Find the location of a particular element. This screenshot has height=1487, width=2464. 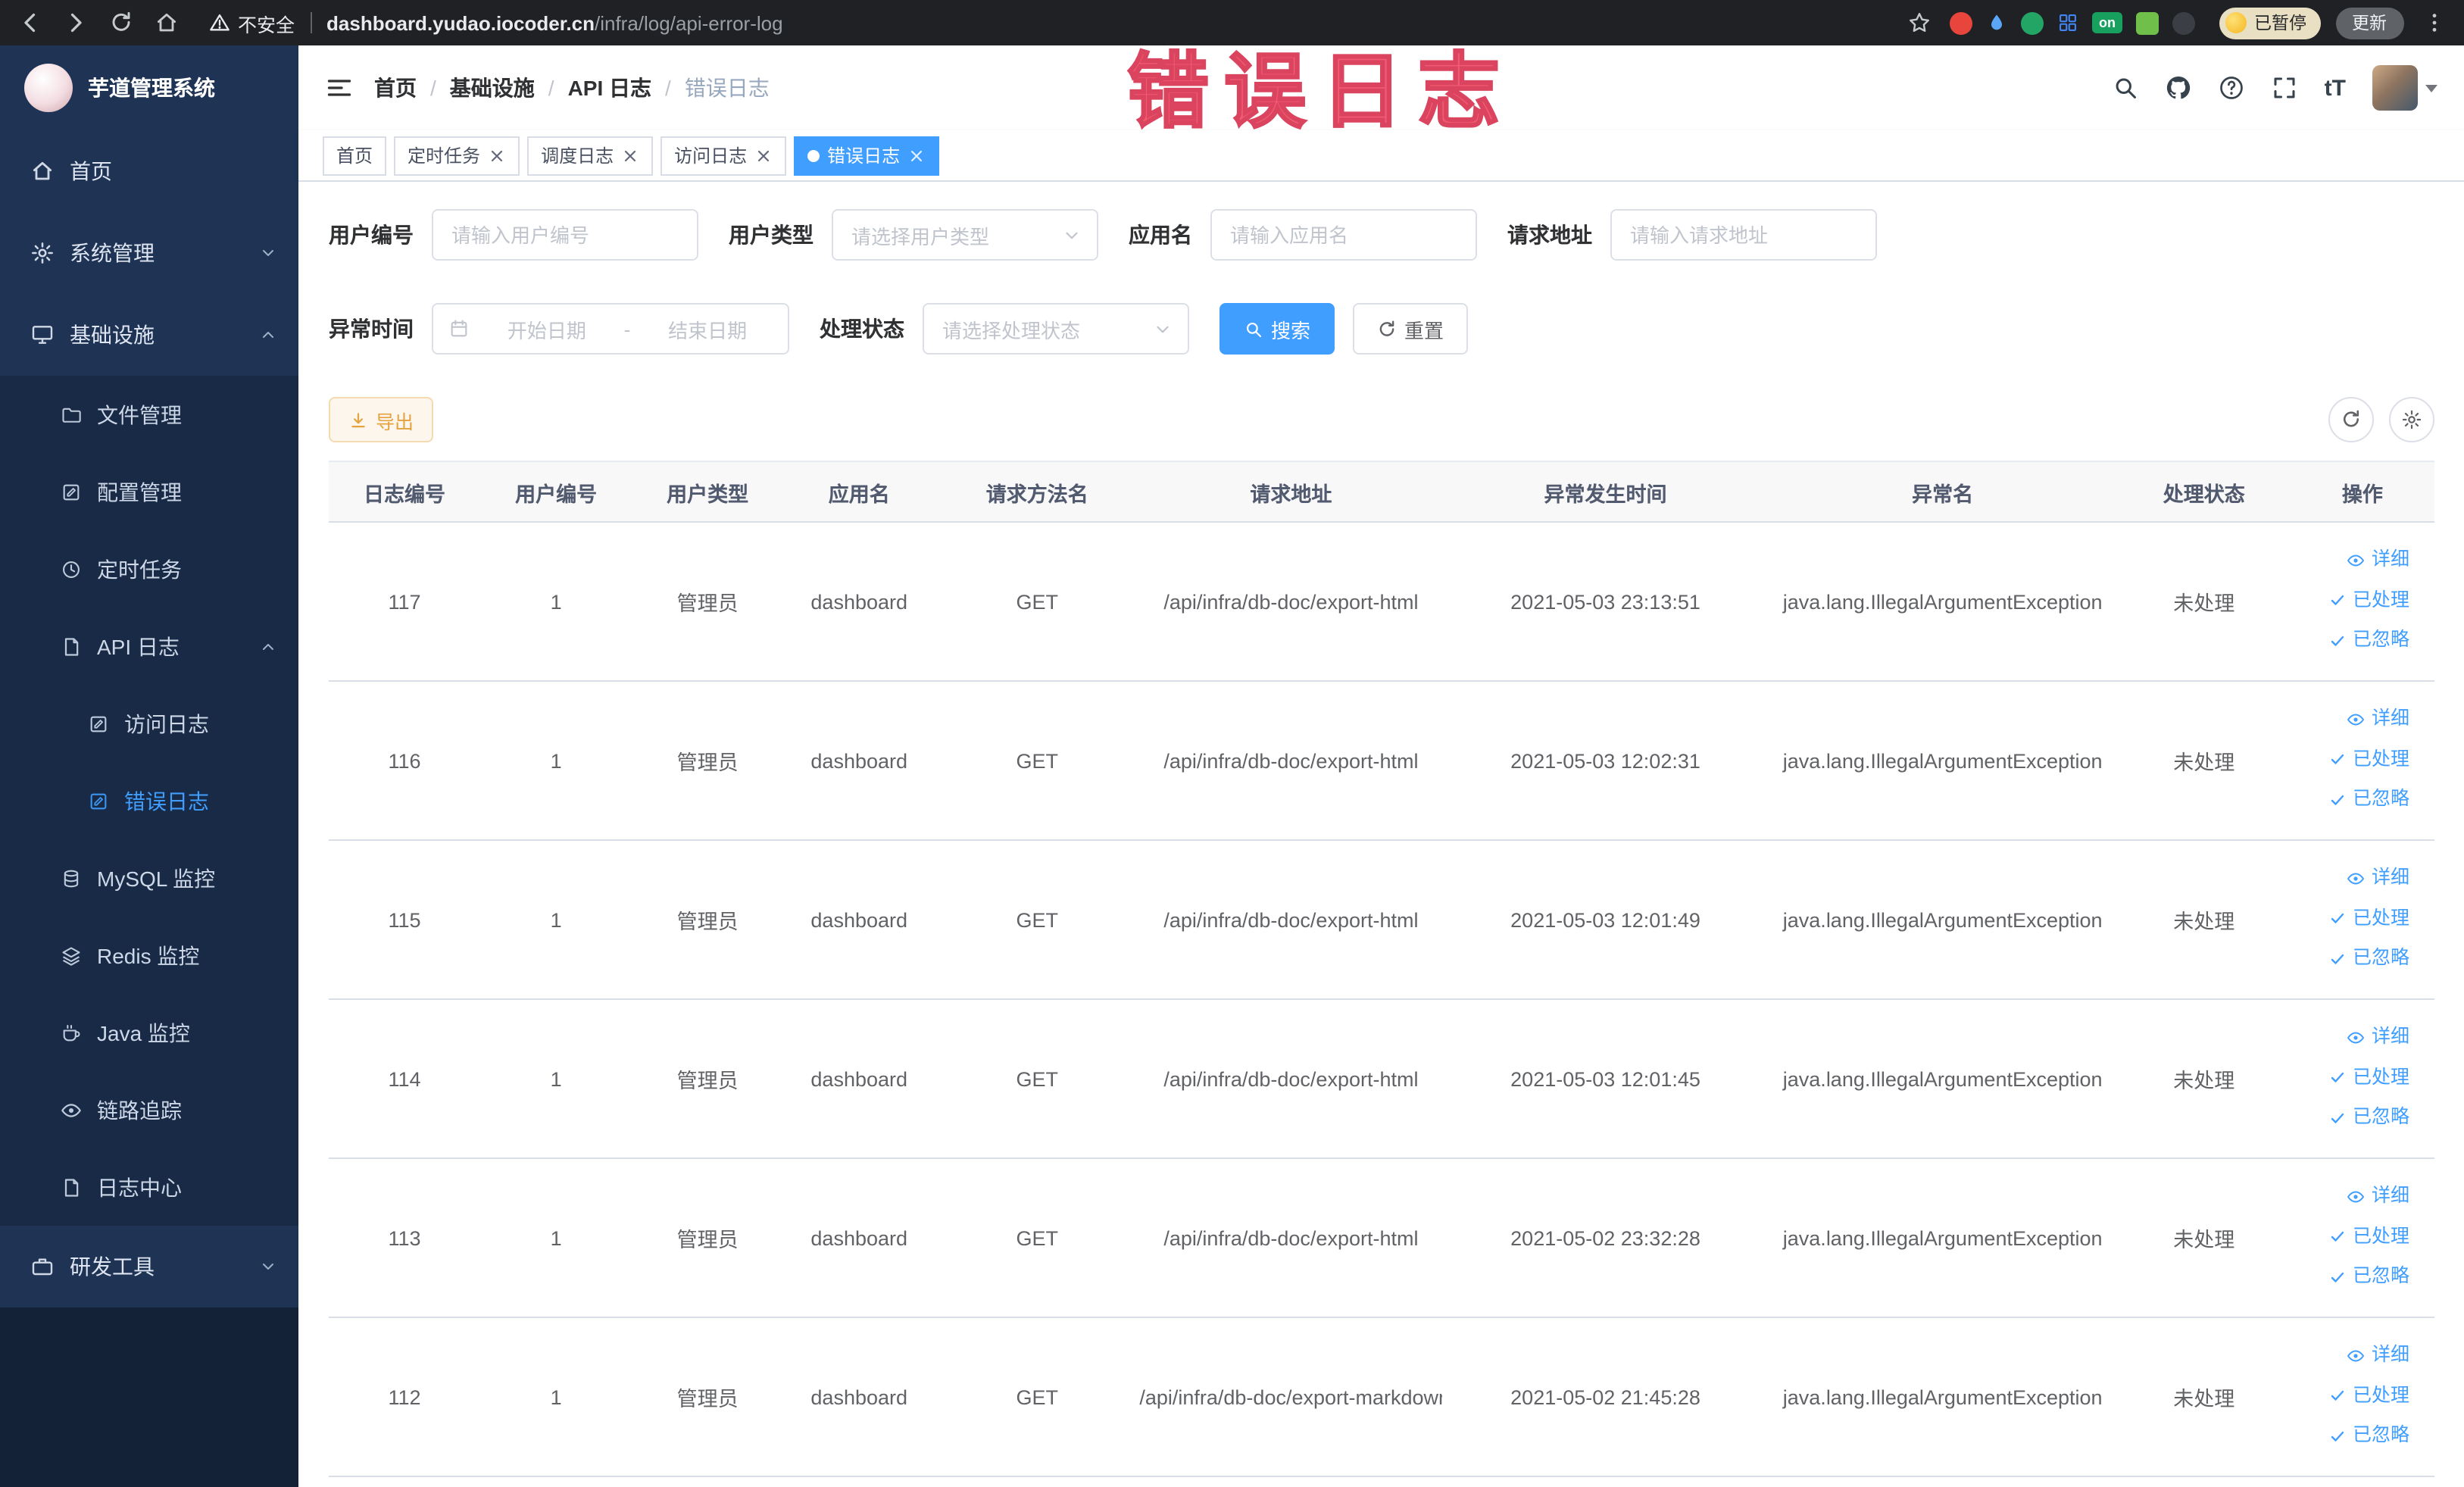

extension-icon-drop is located at coordinates (1996, 22).